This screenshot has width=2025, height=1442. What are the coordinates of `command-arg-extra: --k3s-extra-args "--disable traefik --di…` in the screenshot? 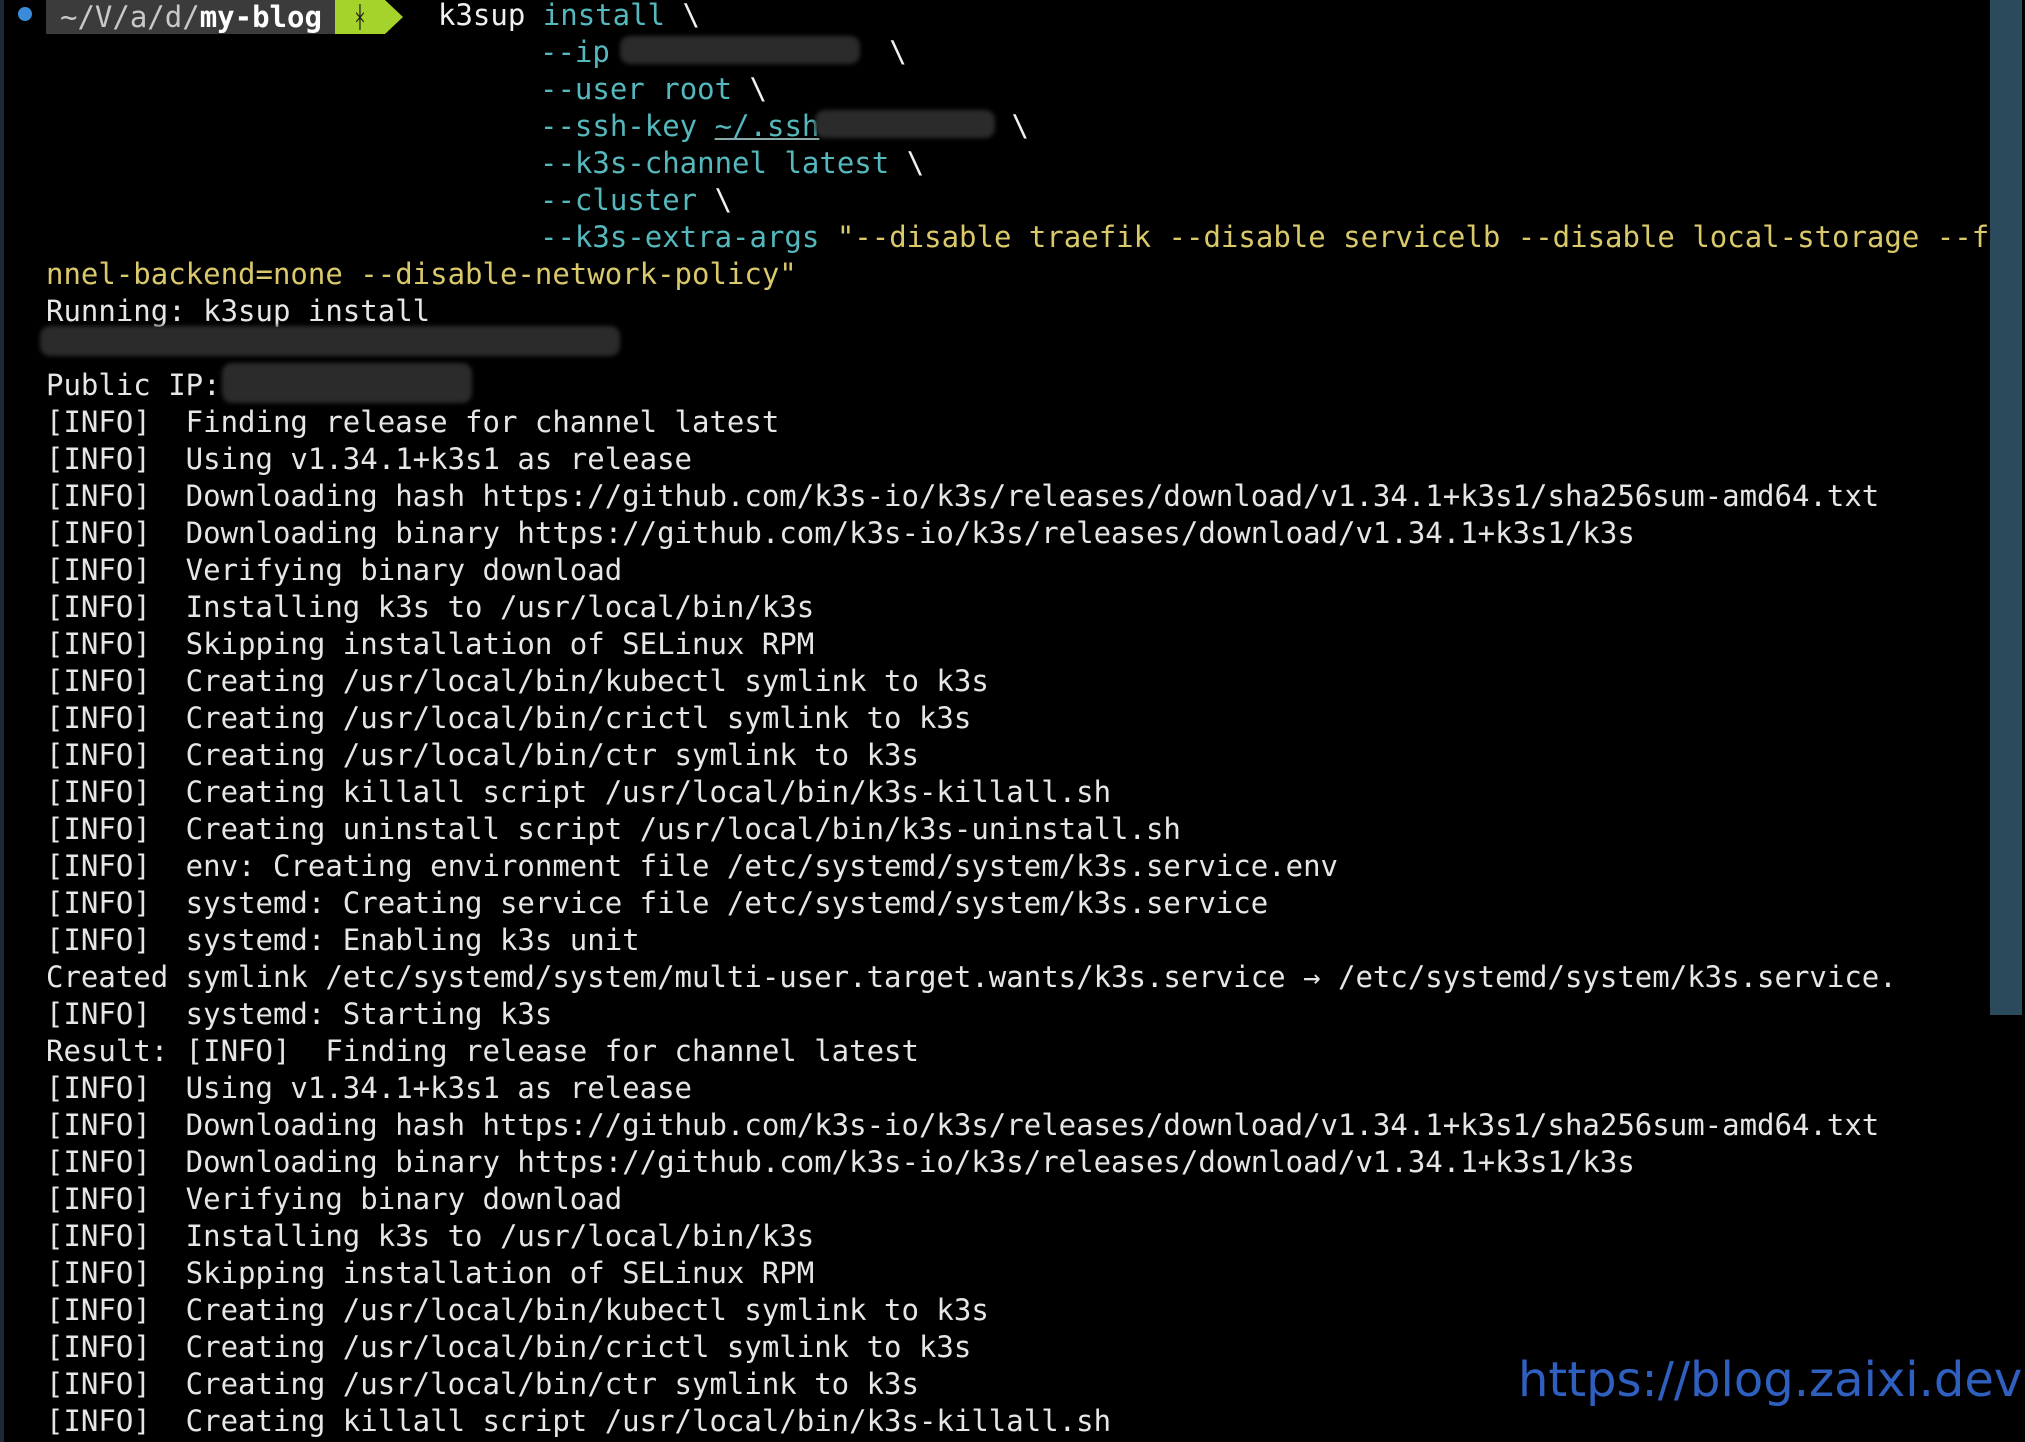 It's located at (1282, 237).